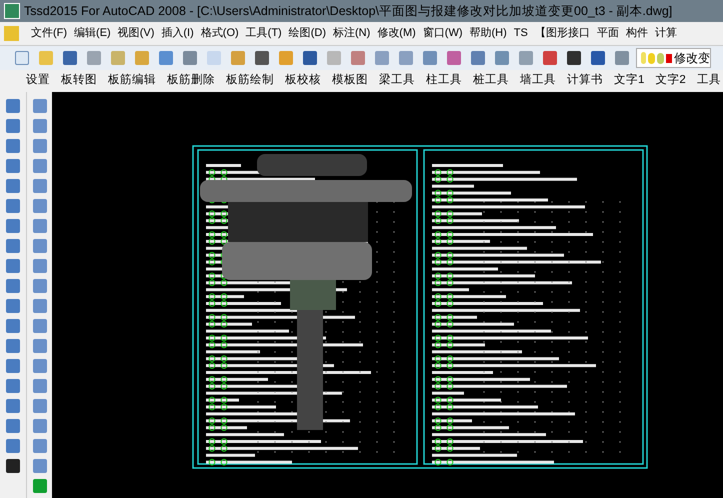 The width and height of the screenshot is (723, 498). What do you see at coordinates (350, 81) in the screenshot?
I see `tssd-menu-item: 模板图` at bounding box center [350, 81].